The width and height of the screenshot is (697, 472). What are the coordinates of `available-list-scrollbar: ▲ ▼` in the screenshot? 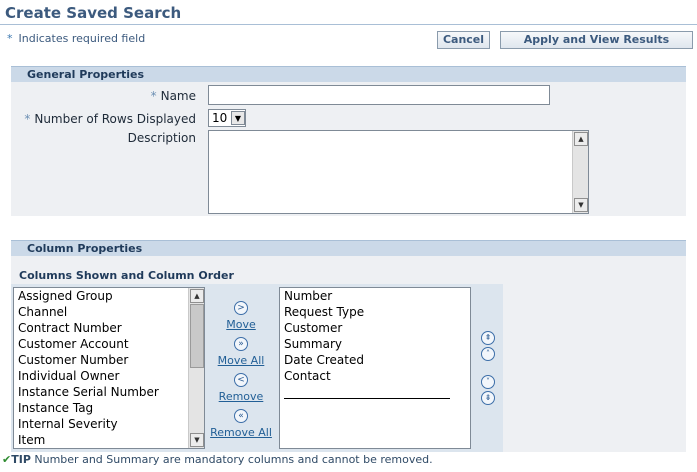 It's located at (196, 368).